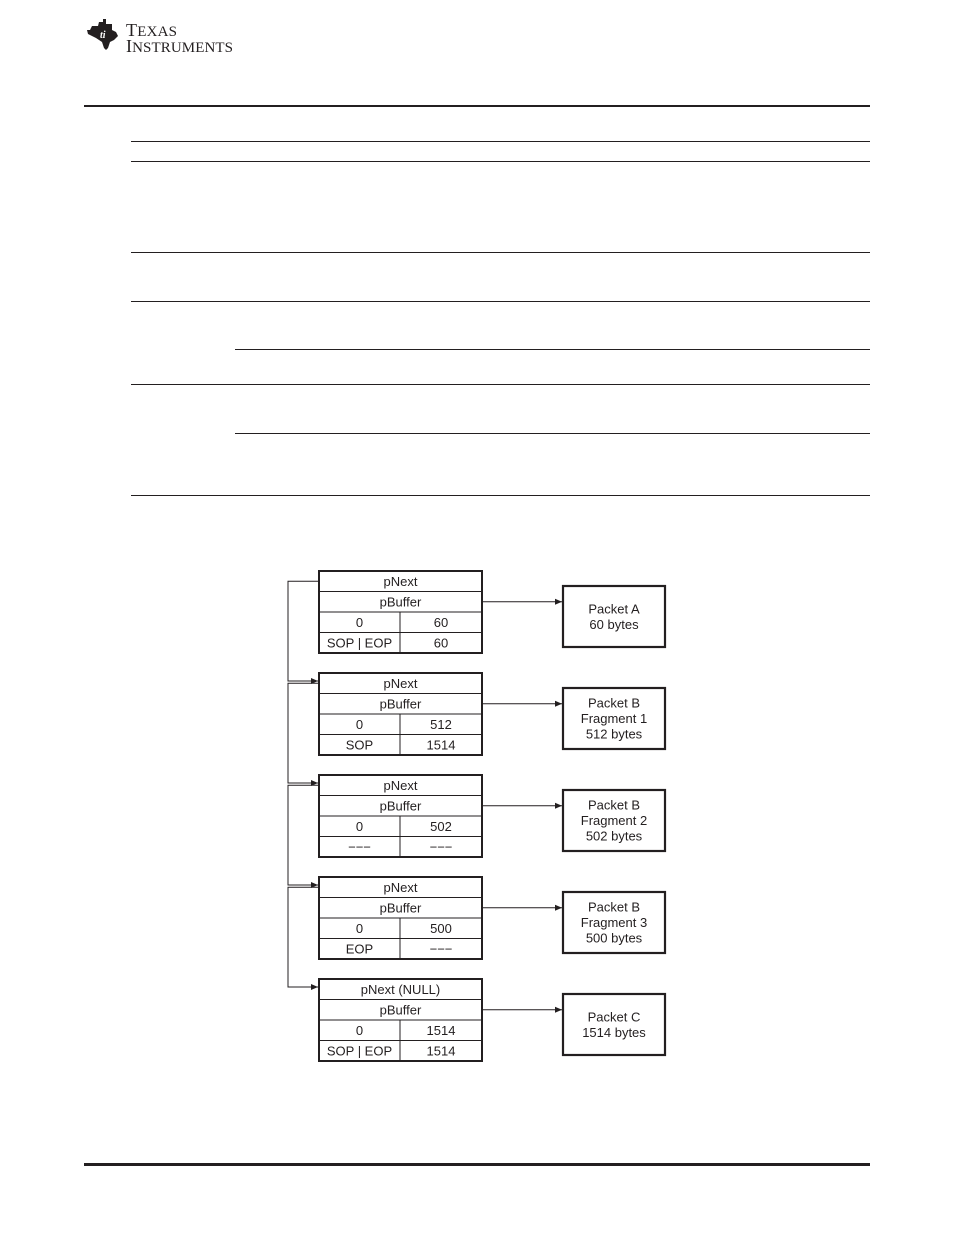 This screenshot has height=1235, width=954. What do you see at coordinates (477, 1164) in the screenshot?
I see `footer-rule` at bounding box center [477, 1164].